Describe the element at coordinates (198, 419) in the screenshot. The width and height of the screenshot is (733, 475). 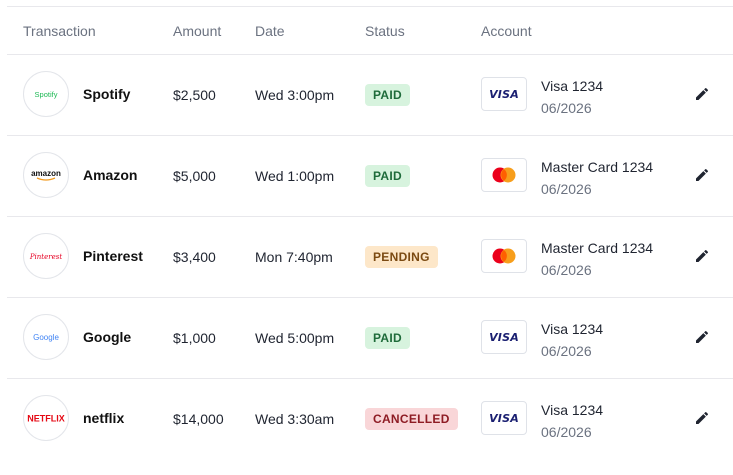
I see `transaction-amount: $14,000` at that location.